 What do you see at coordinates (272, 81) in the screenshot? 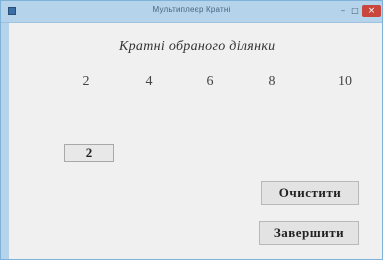
I see `multiple-value: 8` at bounding box center [272, 81].